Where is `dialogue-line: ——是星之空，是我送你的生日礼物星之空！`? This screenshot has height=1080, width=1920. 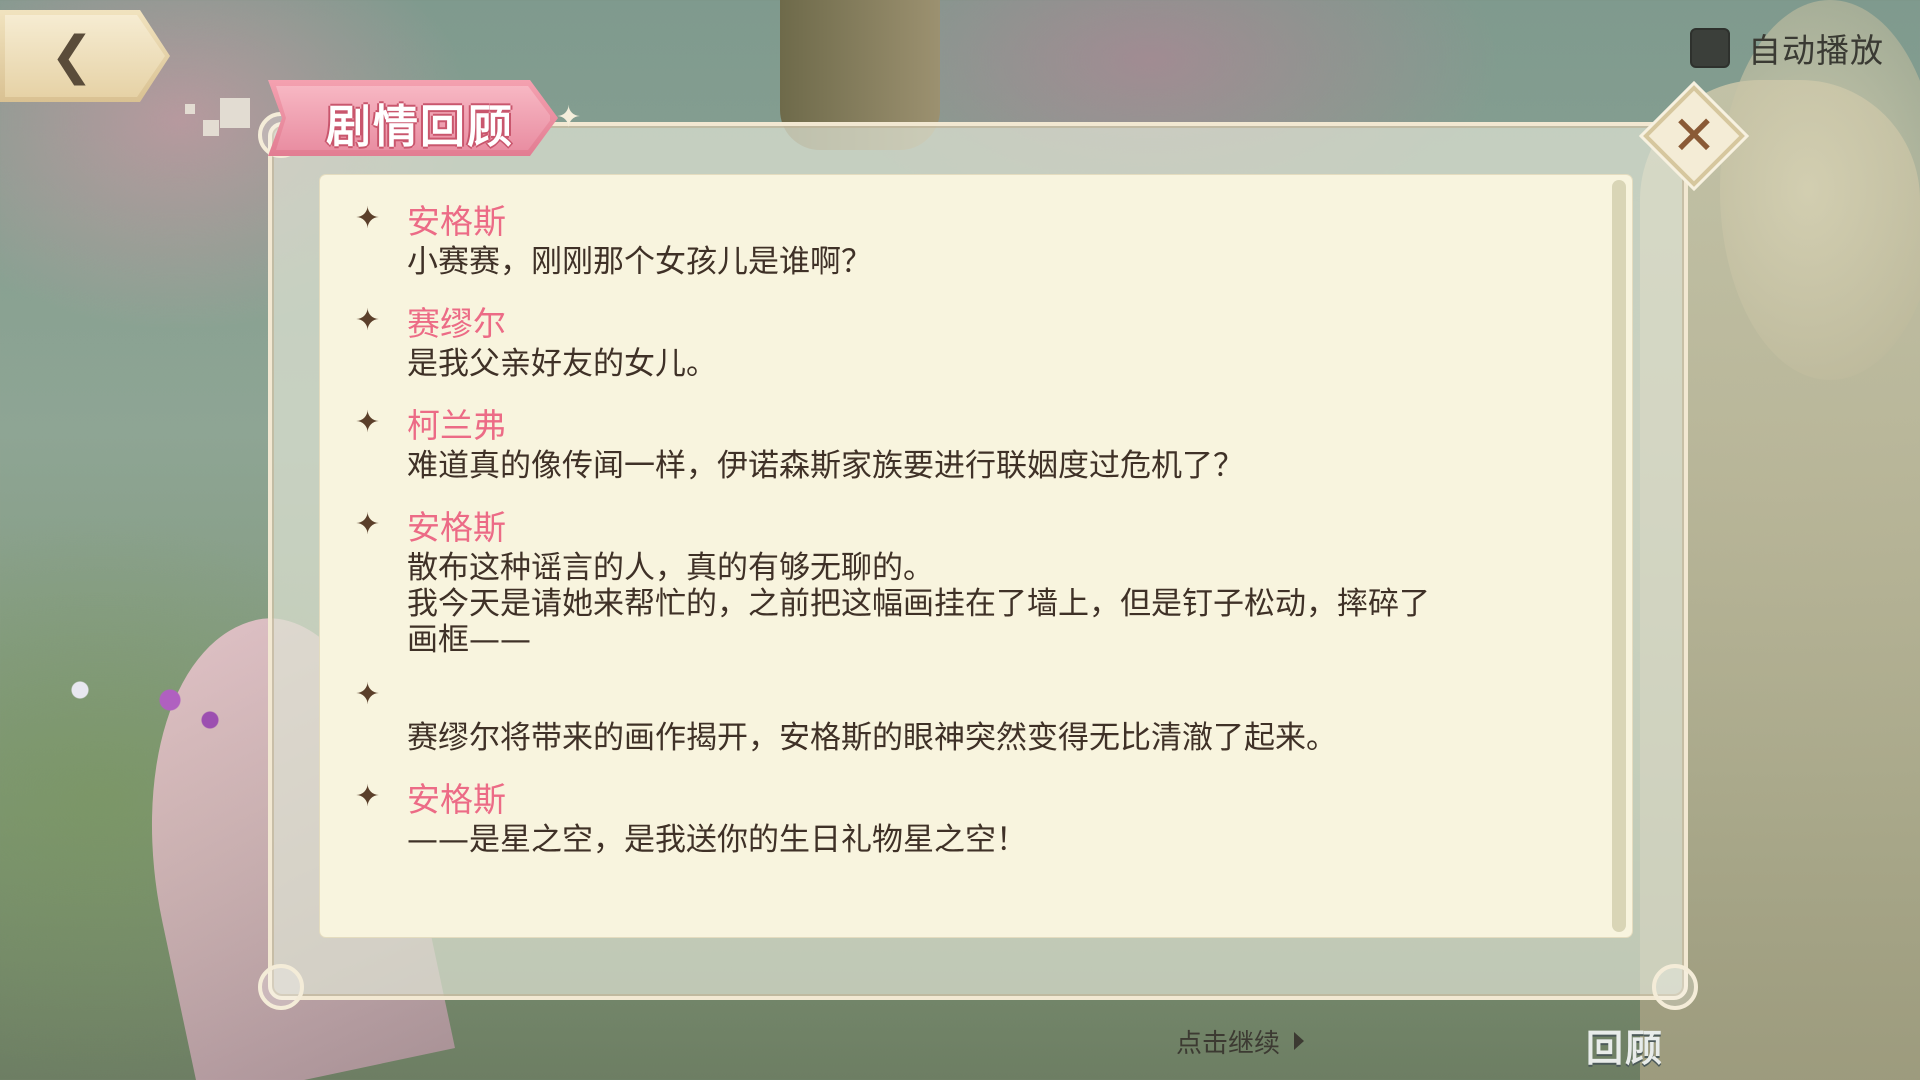
dialogue-line: ——是星之空，是我送你的生日礼物星之空！ is located at coordinates (717, 840).